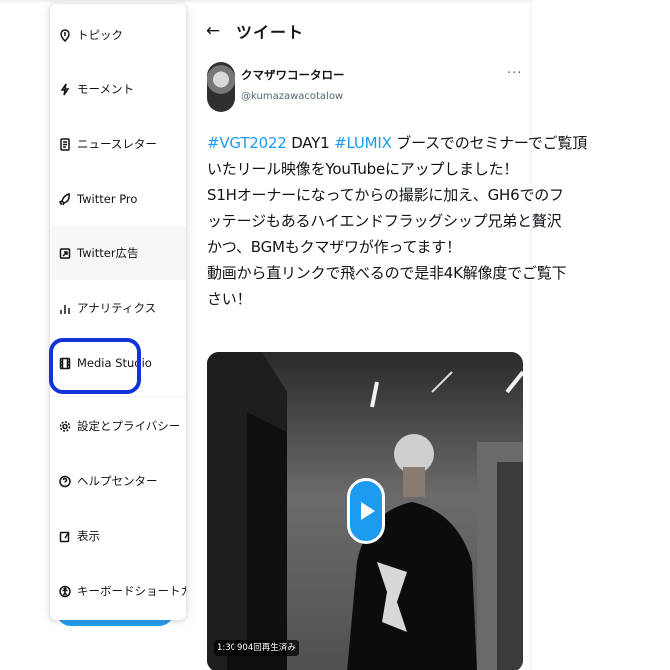 The height and width of the screenshot is (670, 670). What do you see at coordinates (363, 169) in the screenshot?
I see `tweet-line: いたリール映像をYouTubeにアップしました！` at bounding box center [363, 169].